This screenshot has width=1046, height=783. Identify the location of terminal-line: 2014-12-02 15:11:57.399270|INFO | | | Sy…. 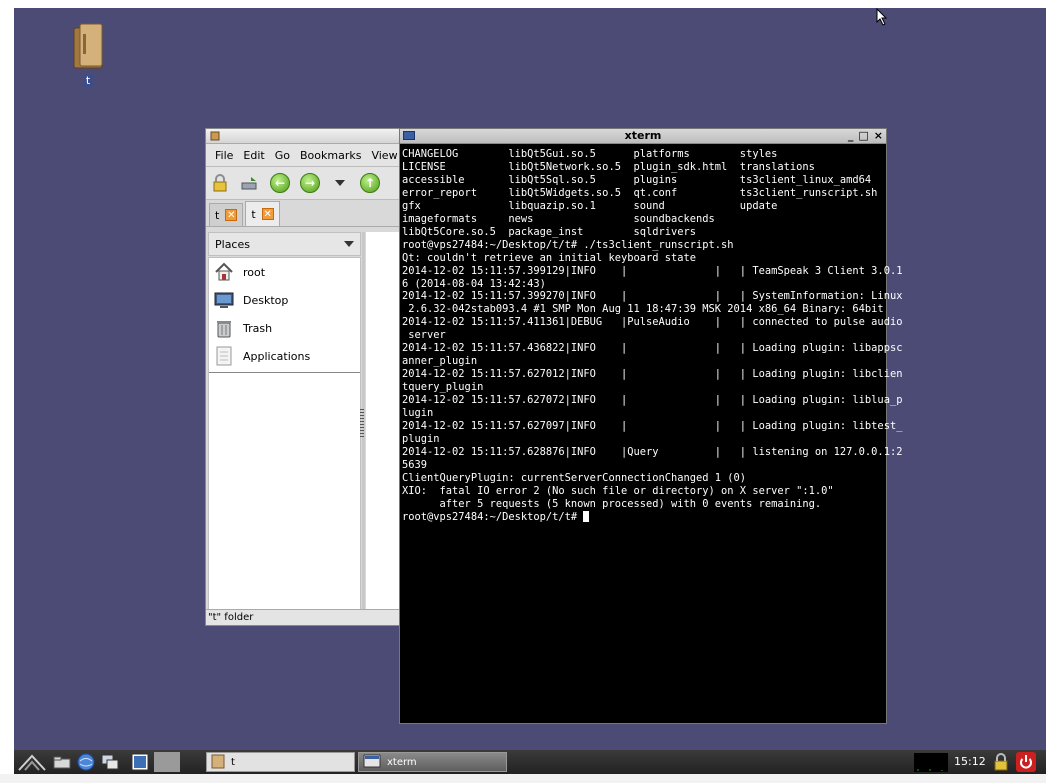
(652, 296).